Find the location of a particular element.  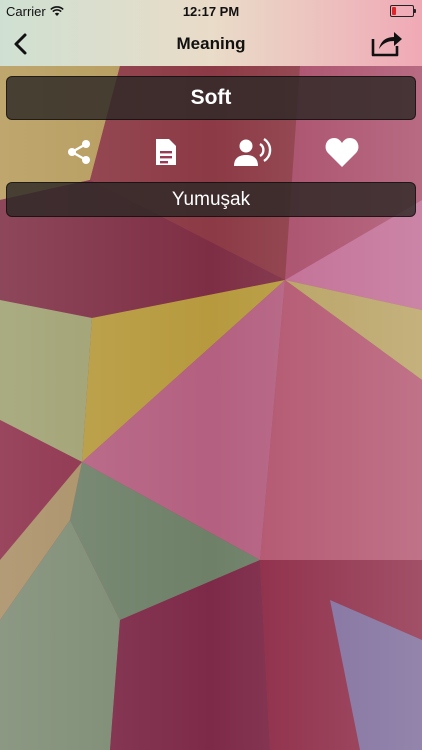

share-out-button is located at coordinates (387, 43).